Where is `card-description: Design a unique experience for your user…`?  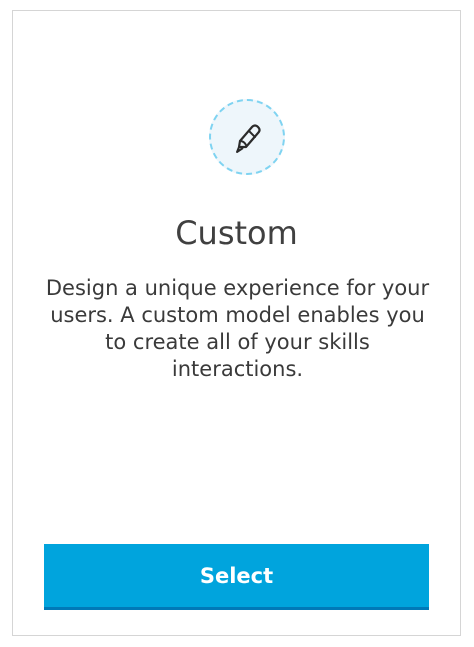 card-description: Design a unique experience for your user… is located at coordinates (237, 328).